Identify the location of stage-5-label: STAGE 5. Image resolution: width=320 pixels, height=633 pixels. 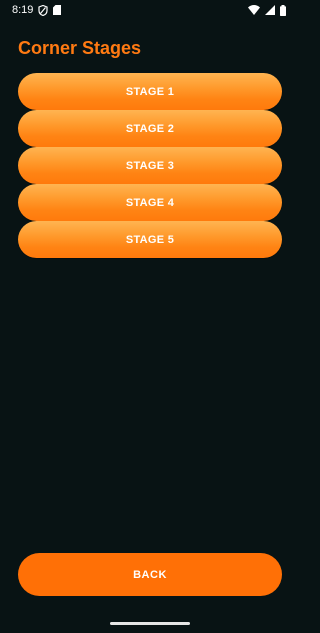
(150, 239).